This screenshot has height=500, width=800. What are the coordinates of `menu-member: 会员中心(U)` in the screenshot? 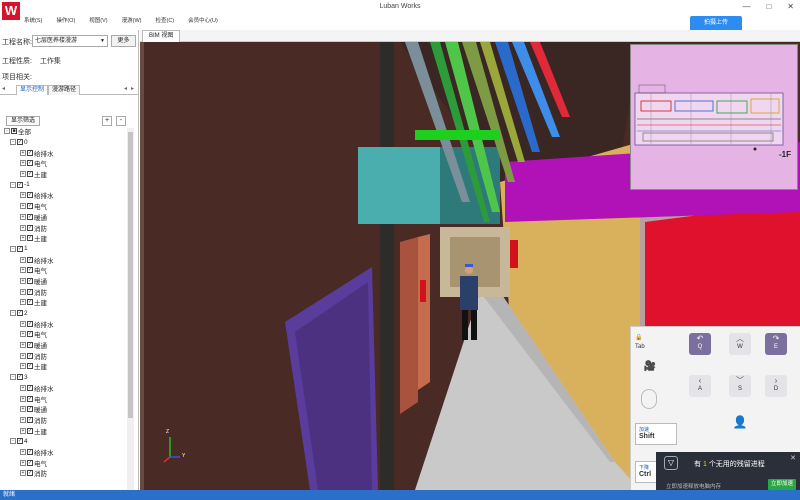 It's located at (203, 20).